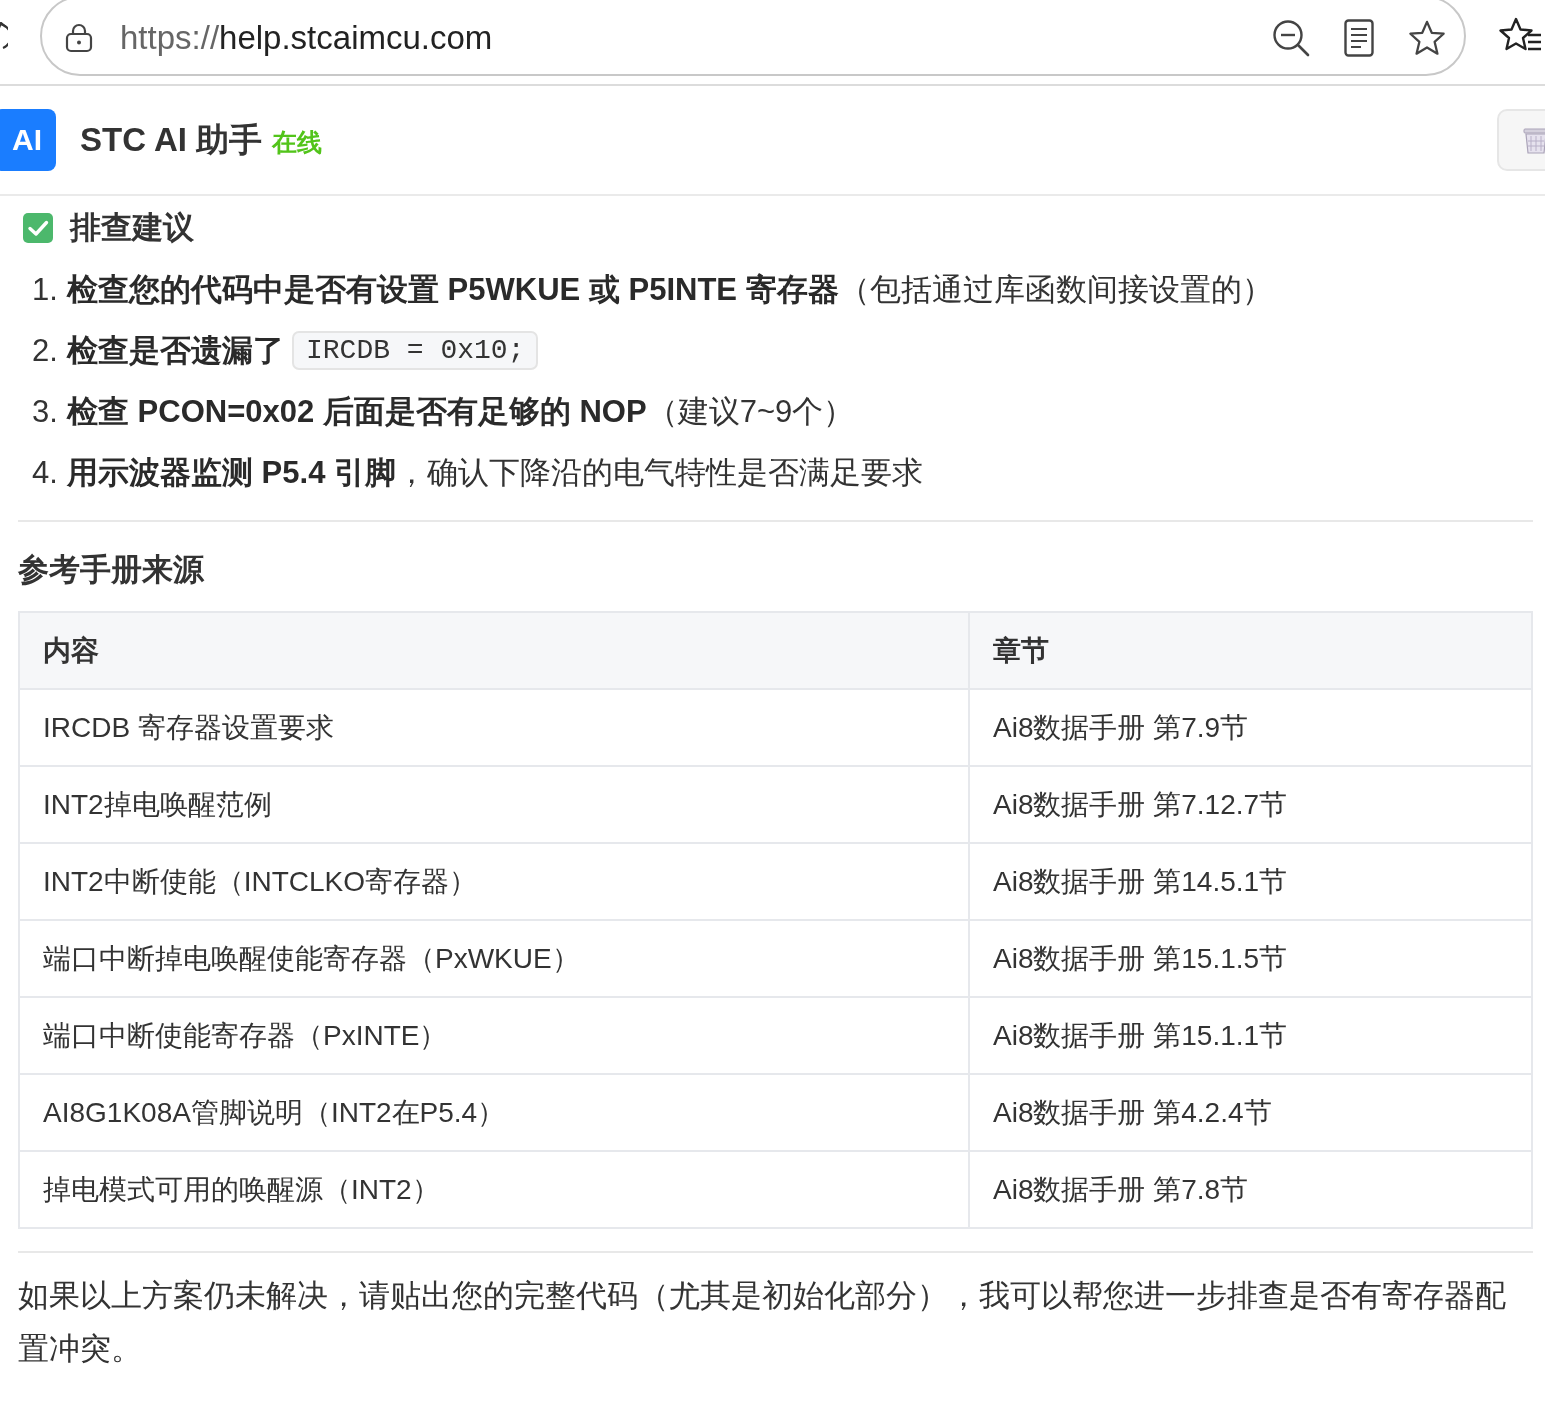 The width and height of the screenshot is (1545, 1405). What do you see at coordinates (45, 350) in the screenshot?
I see `step-number: 2.` at bounding box center [45, 350].